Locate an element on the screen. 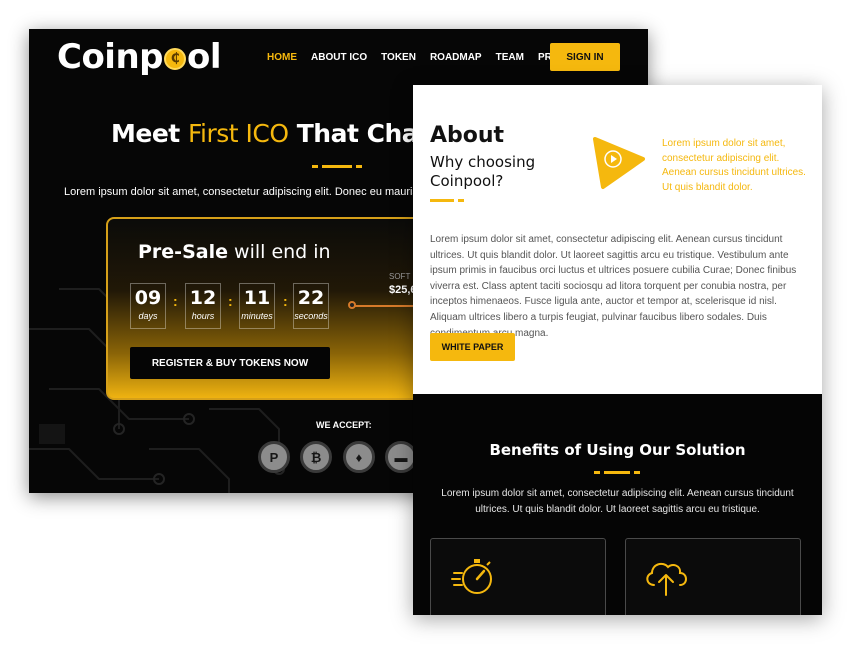  benefits-title: Benefits of Using Our Solution is located at coordinates (617, 450).